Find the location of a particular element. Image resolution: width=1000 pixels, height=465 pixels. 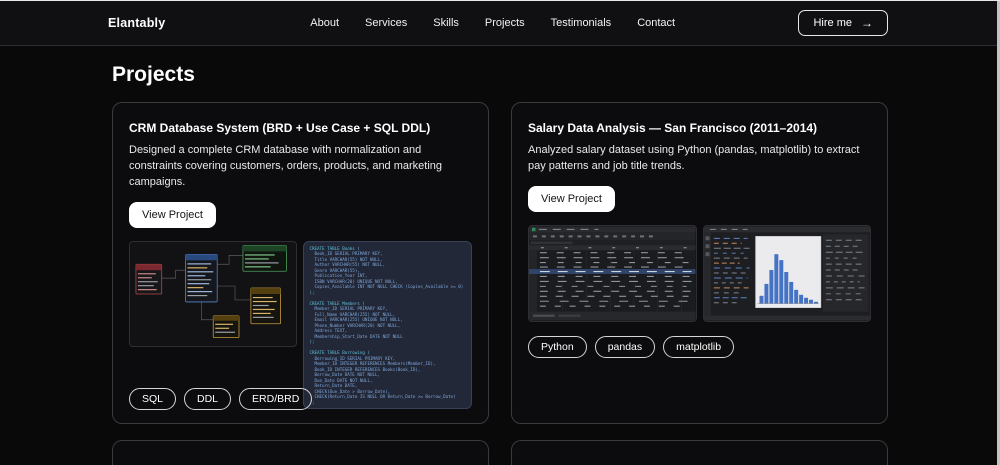

spreadsheet-thumbnail is located at coordinates (612, 273).